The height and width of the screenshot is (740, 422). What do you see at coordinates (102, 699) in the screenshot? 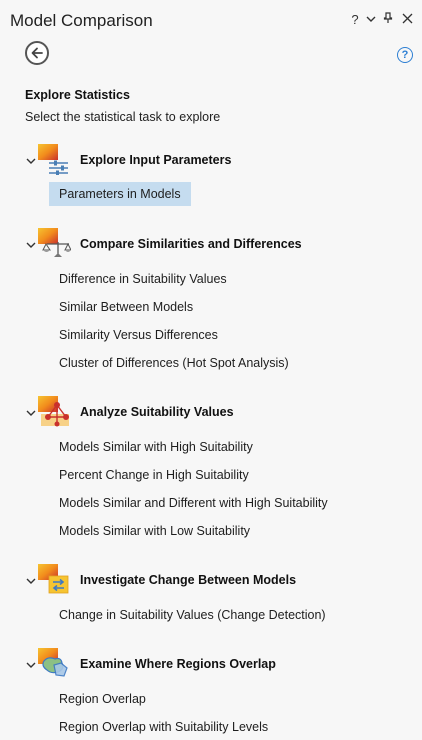
I see `task-item-region-overlap: Region Overlap` at bounding box center [102, 699].